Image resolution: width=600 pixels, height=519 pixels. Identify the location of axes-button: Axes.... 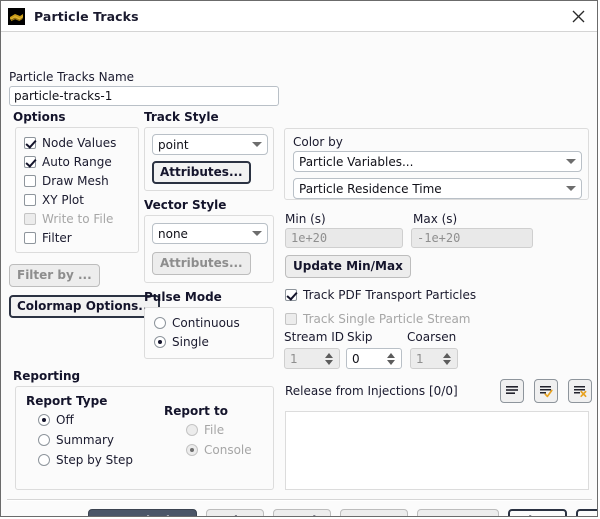
(374, 512).